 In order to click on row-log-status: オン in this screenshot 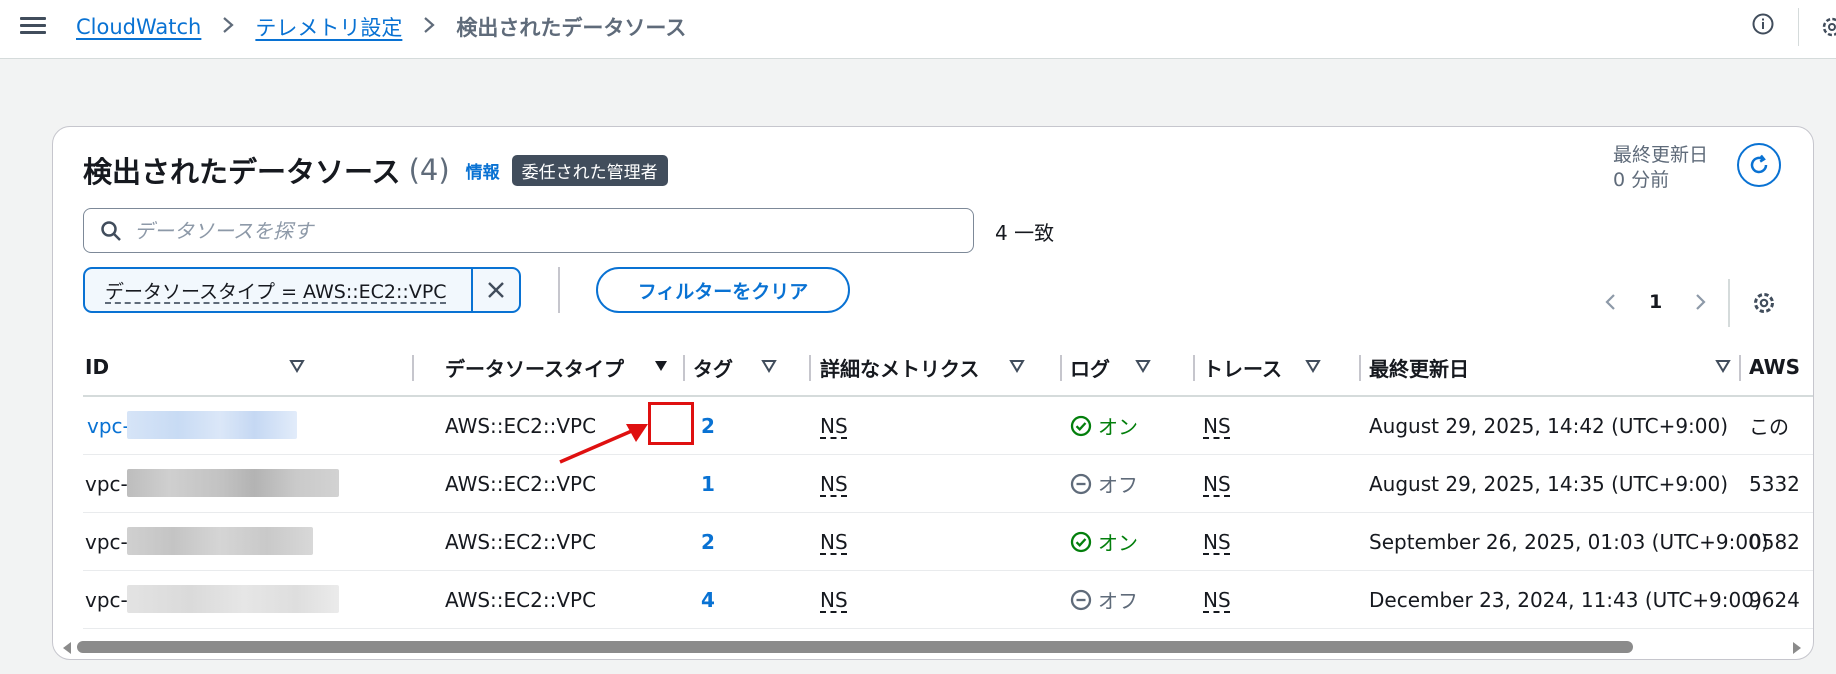, I will do `click(1104, 541)`.